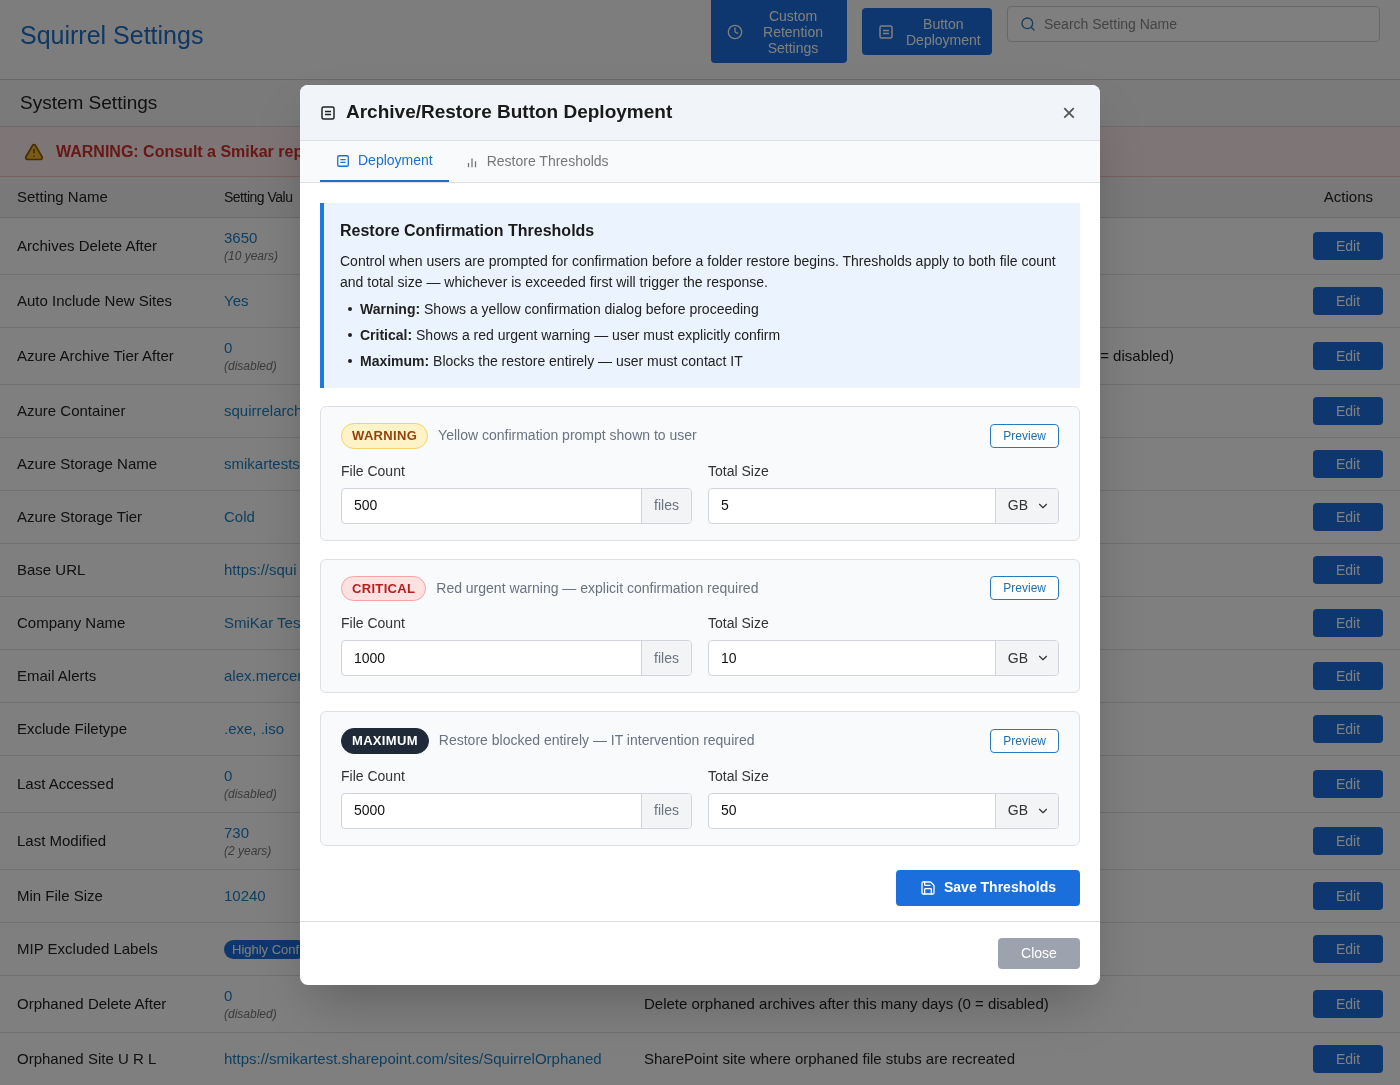  I want to click on search-icon, so click(1028, 24).